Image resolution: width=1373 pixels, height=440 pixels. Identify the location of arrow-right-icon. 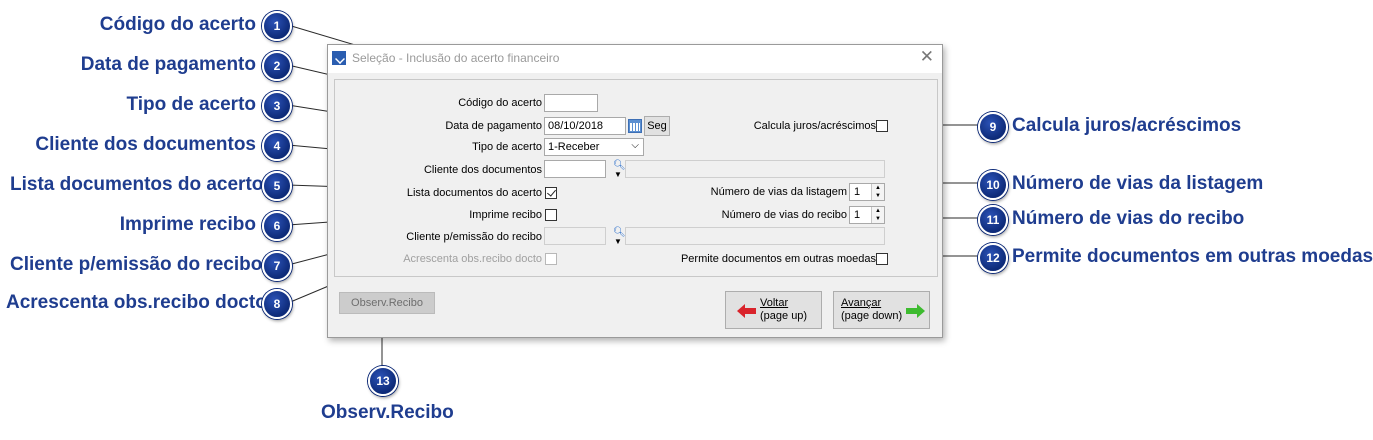
(915, 311).